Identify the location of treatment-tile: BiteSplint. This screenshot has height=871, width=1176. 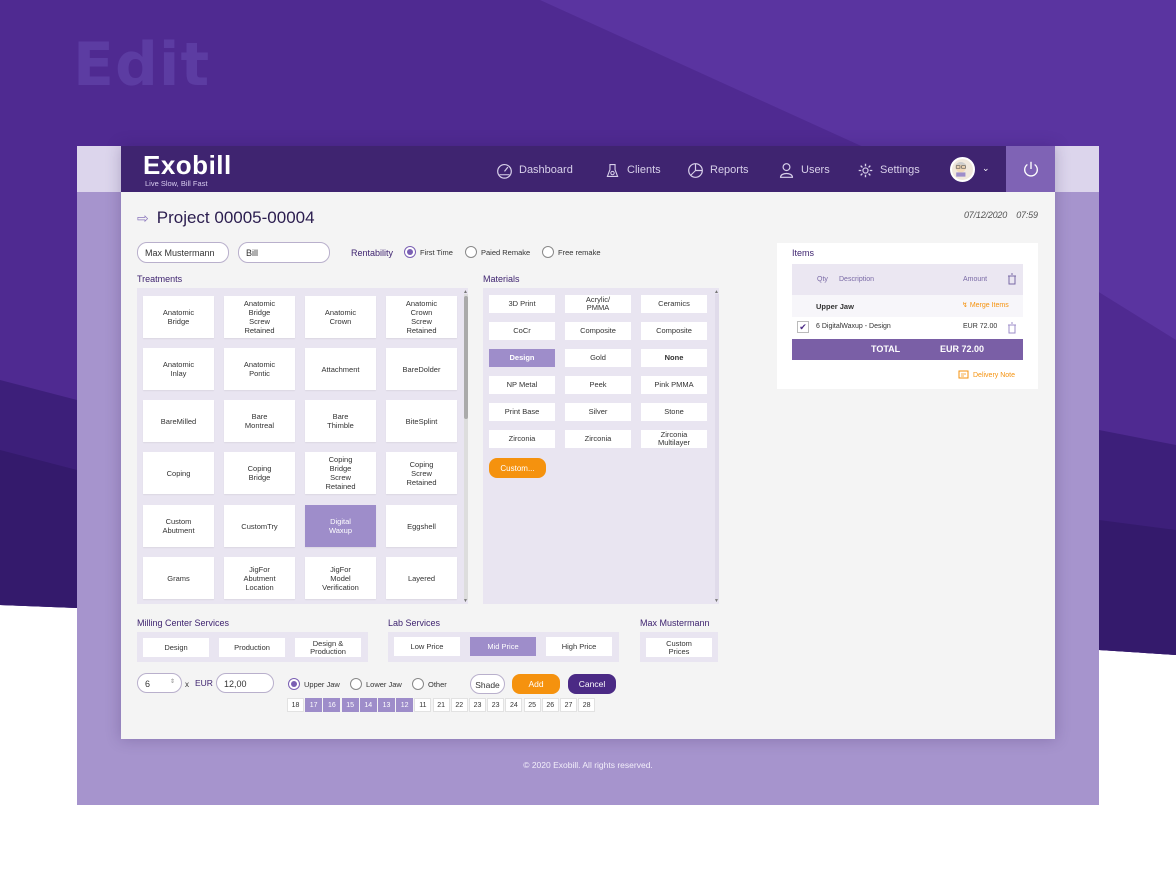
(421, 421).